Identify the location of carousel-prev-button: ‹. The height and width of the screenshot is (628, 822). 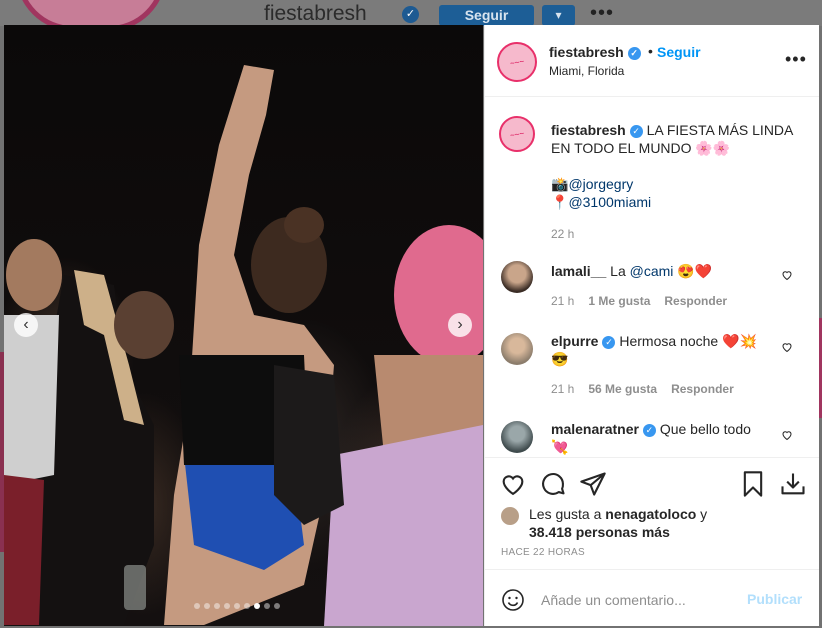
(26, 325).